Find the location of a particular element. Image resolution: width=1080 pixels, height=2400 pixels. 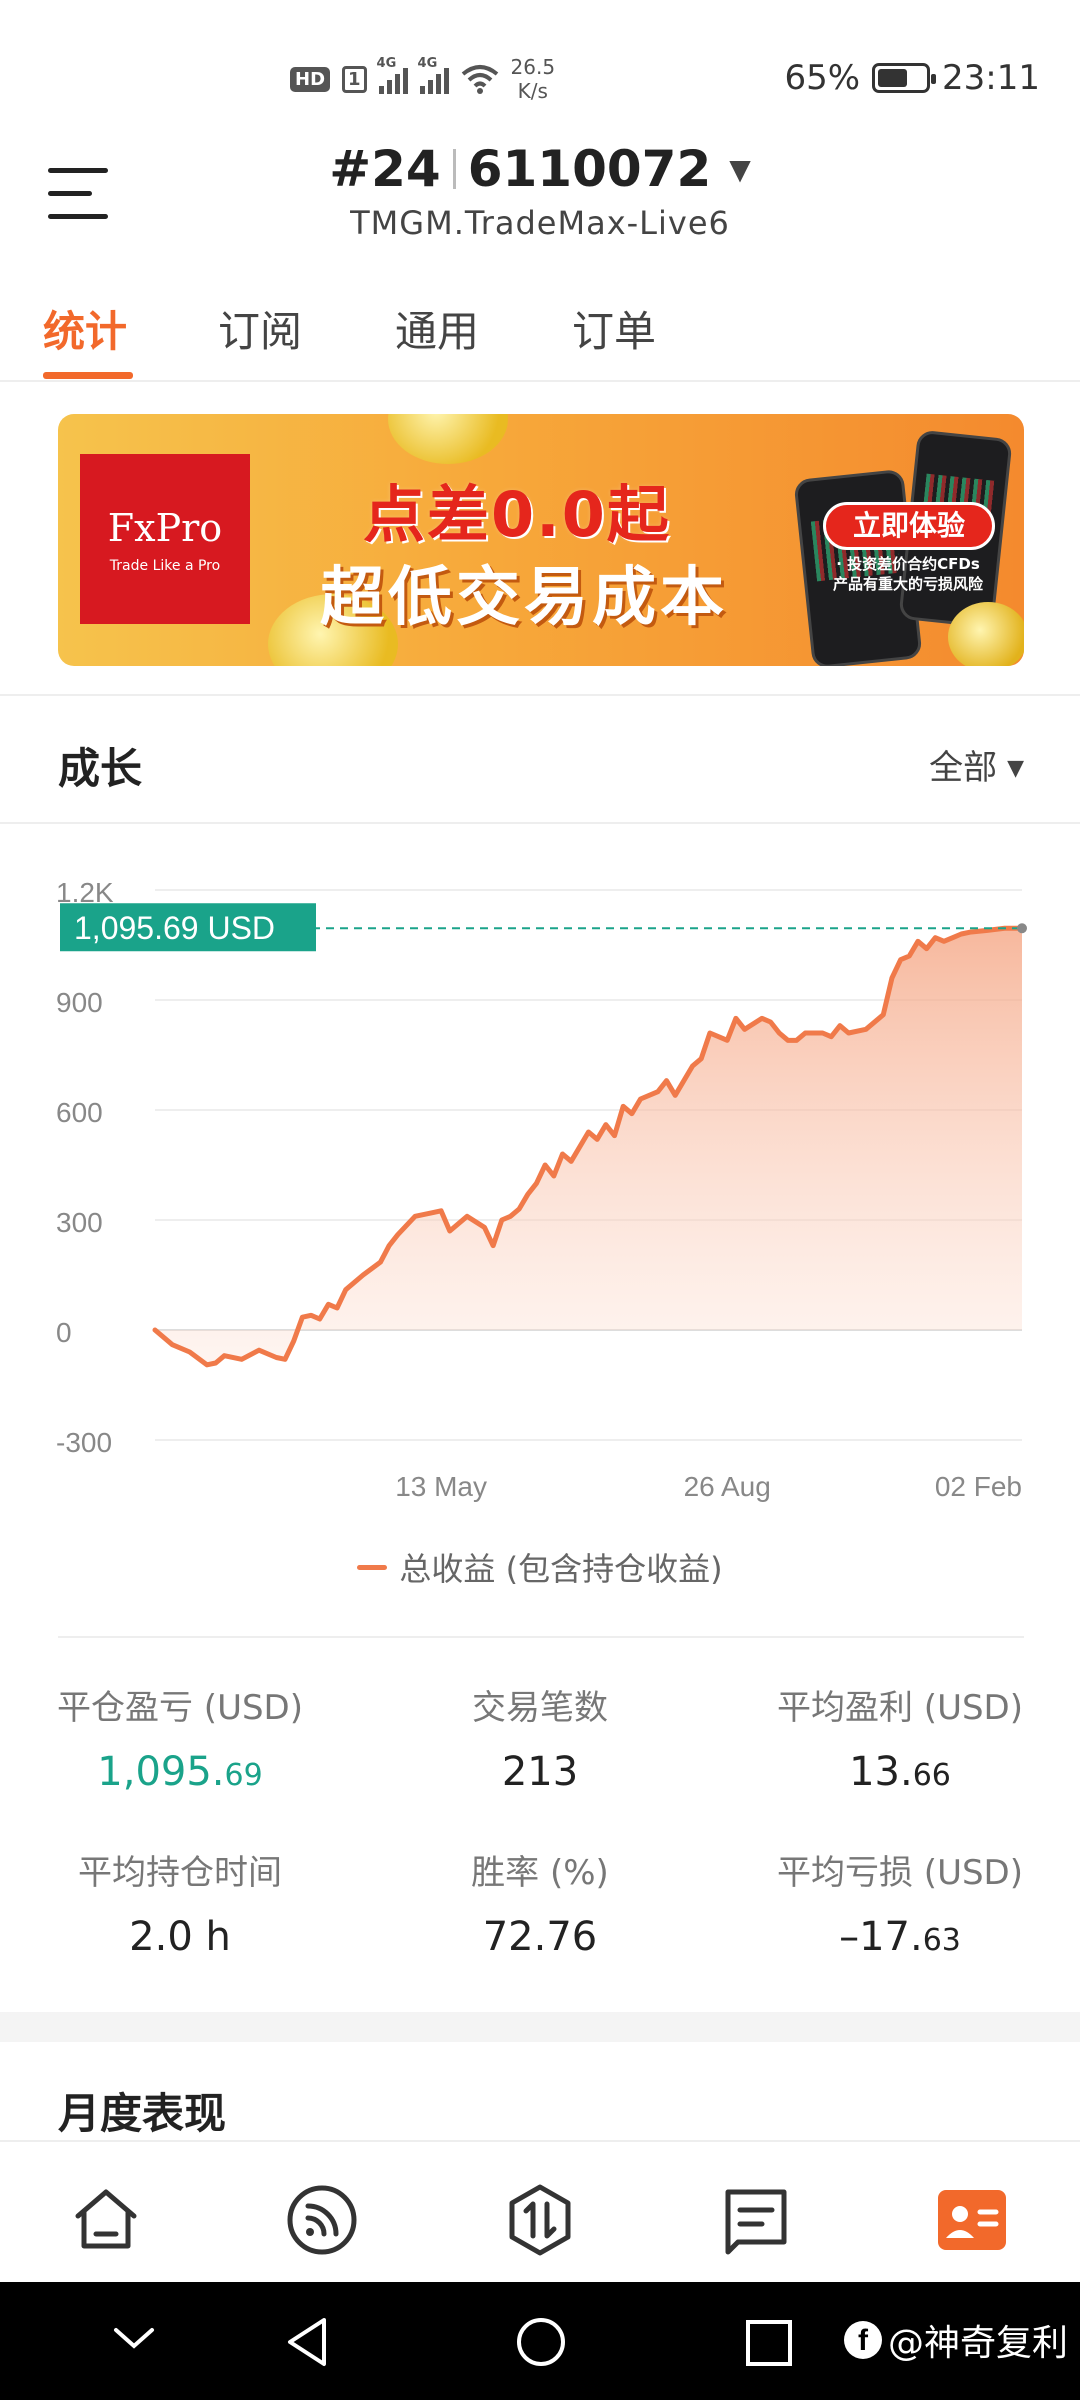

watermark: f @神奇复利 is located at coordinates (955, 2340).